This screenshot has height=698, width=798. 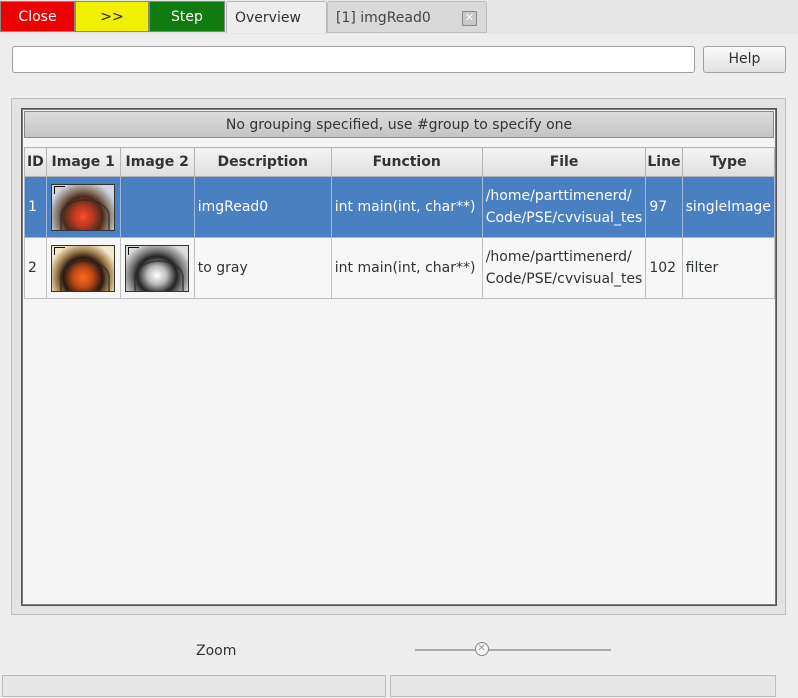 I want to click on column-header-image1: Image 1, so click(x=83, y=162).